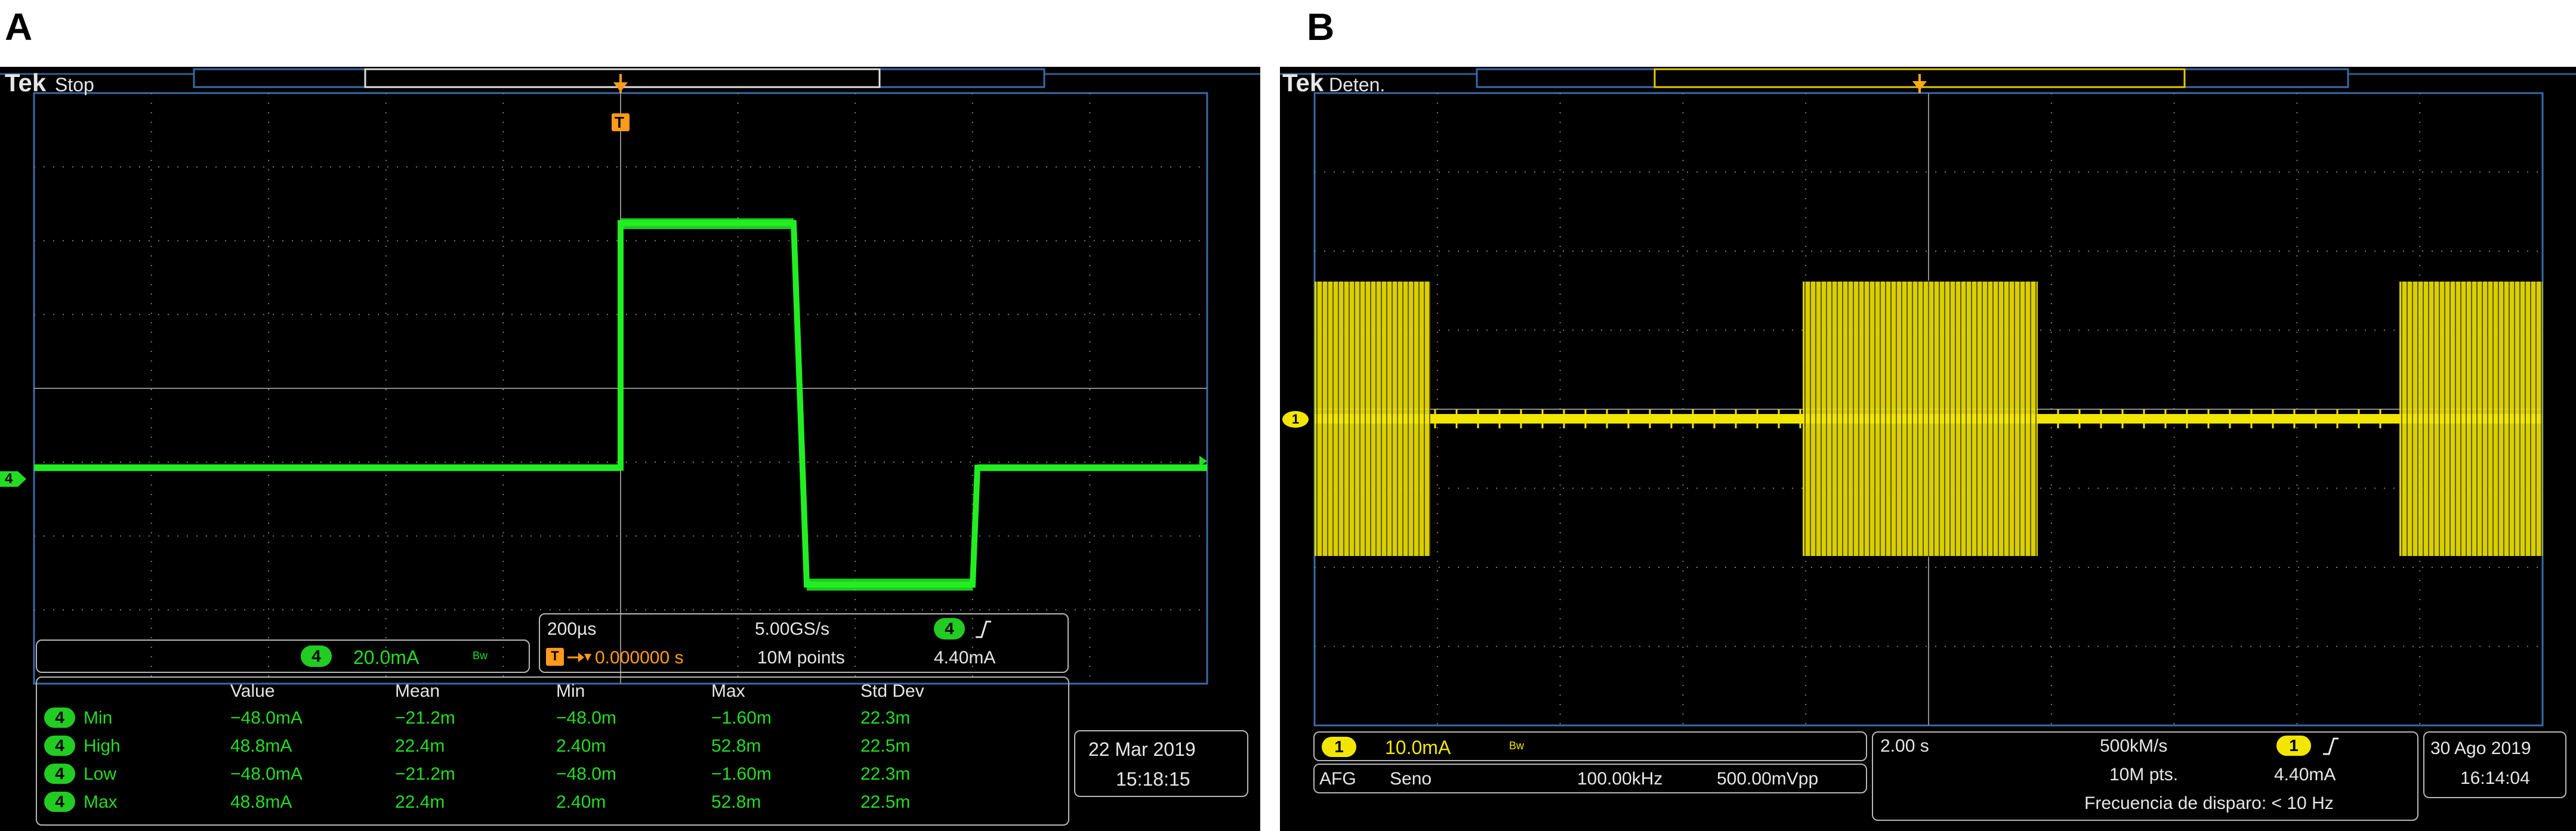 The width and height of the screenshot is (2576, 831). Describe the element at coordinates (572, 629) in the screenshot. I see `time-per-div: 200µs` at that location.